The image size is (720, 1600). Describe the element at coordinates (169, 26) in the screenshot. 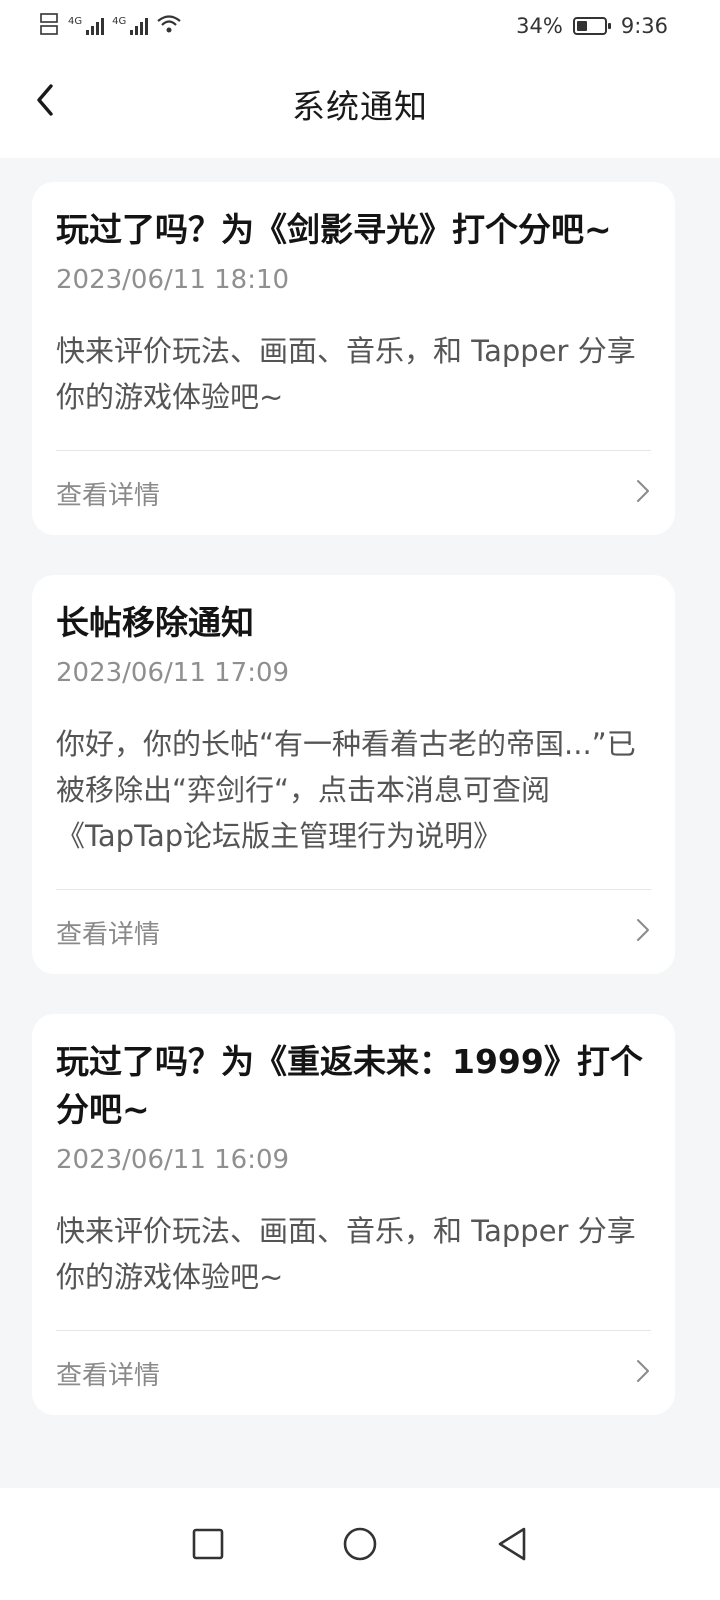

I see `wifi-icon` at that location.